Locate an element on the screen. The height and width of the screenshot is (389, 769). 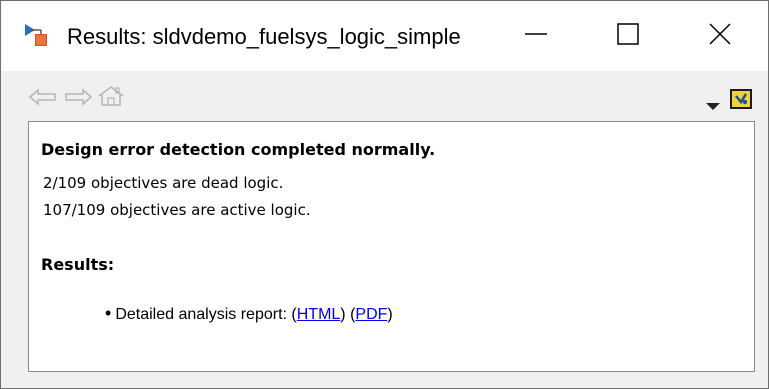
forward-arrow-icon is located at coordinates (78, 99).